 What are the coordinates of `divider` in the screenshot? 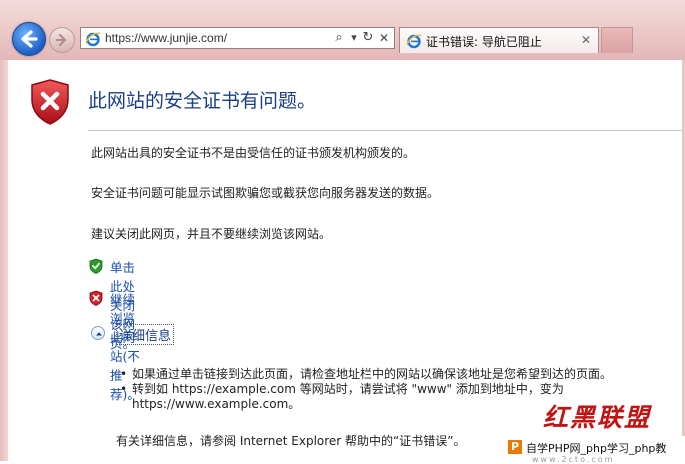 It's located at (385, 130).